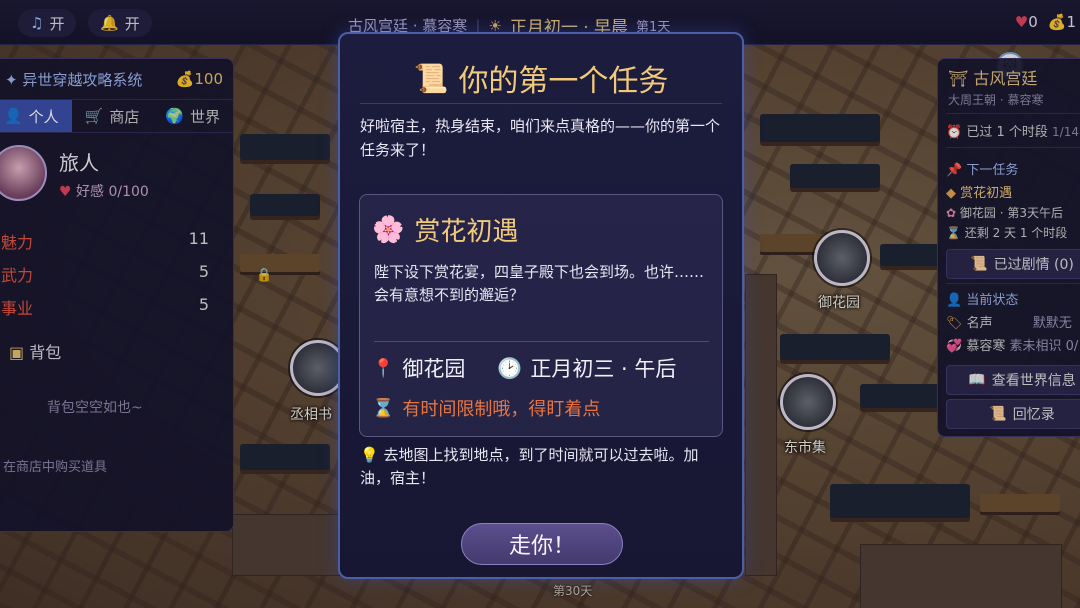 The height and width of the screenshot is (608, 1080). What do you see at coordinates (603, 369) in the screenshot?
I see `task-time: 正月初三 · 午后` at bounding box center [603, 369].